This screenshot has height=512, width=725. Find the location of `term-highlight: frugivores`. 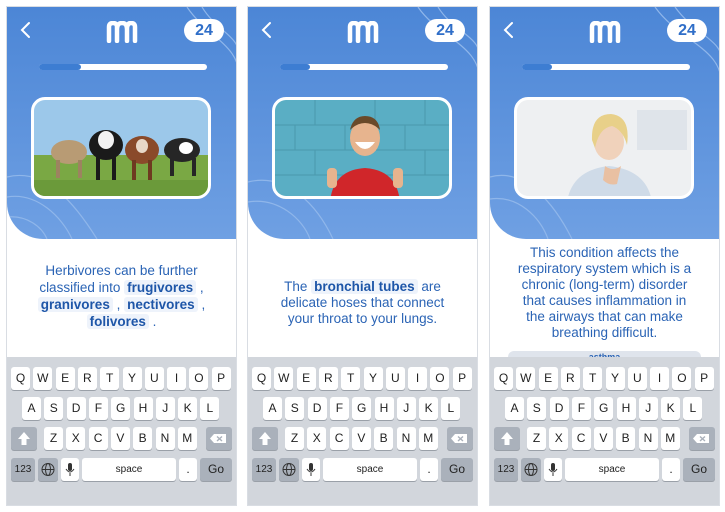

term-highlight: frugivores is located at coordinates (160, 287).